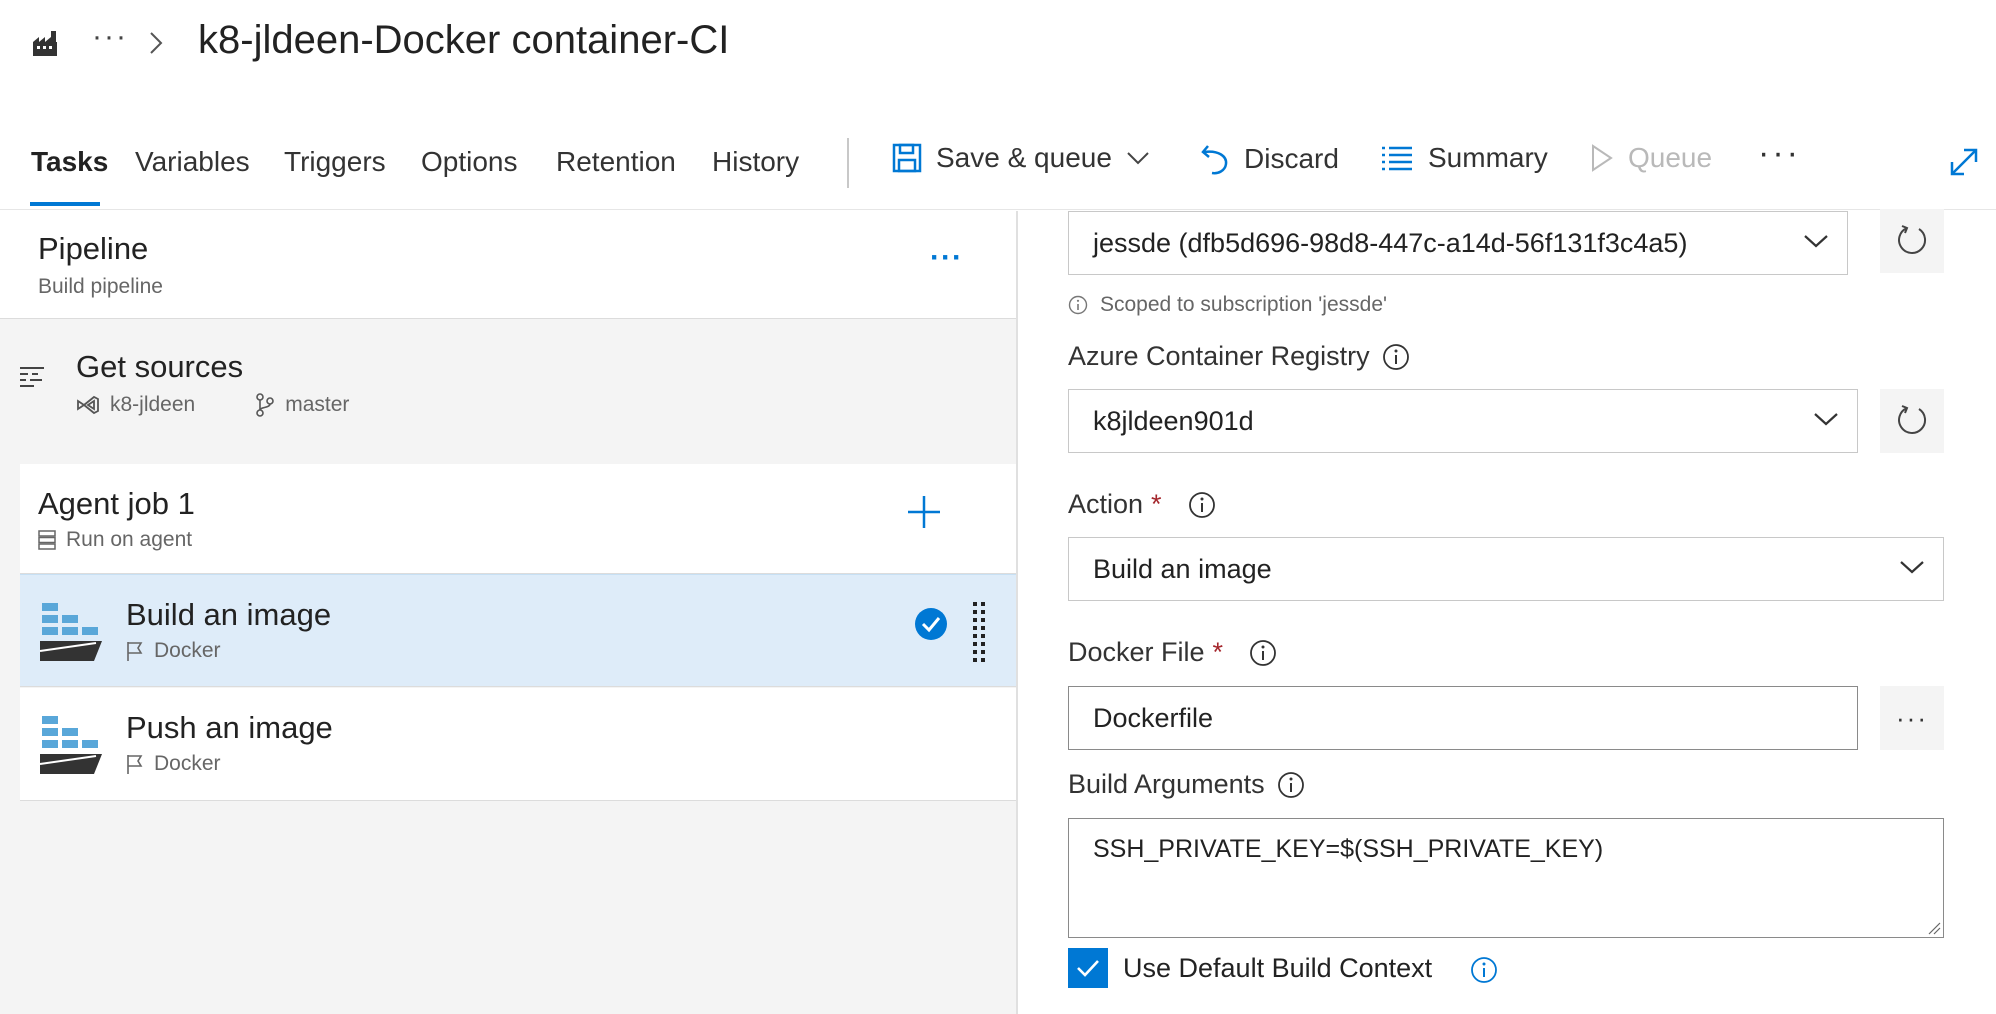  I want to click on dockerfile-value: Dockerfile, so click(1153, 717).